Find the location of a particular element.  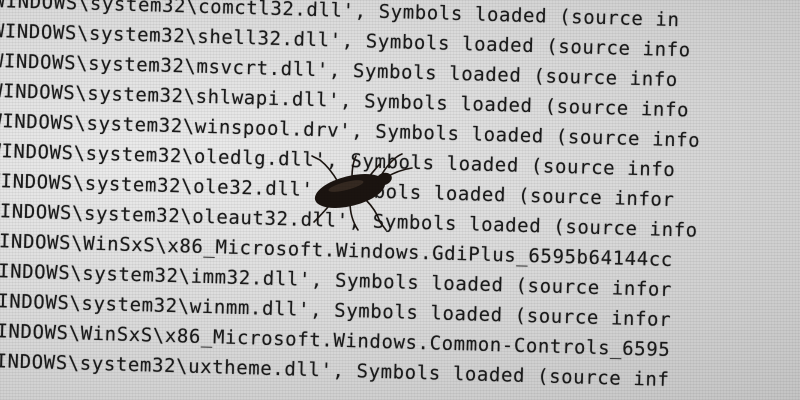

bug-icon is located at coordinates (362, 192).